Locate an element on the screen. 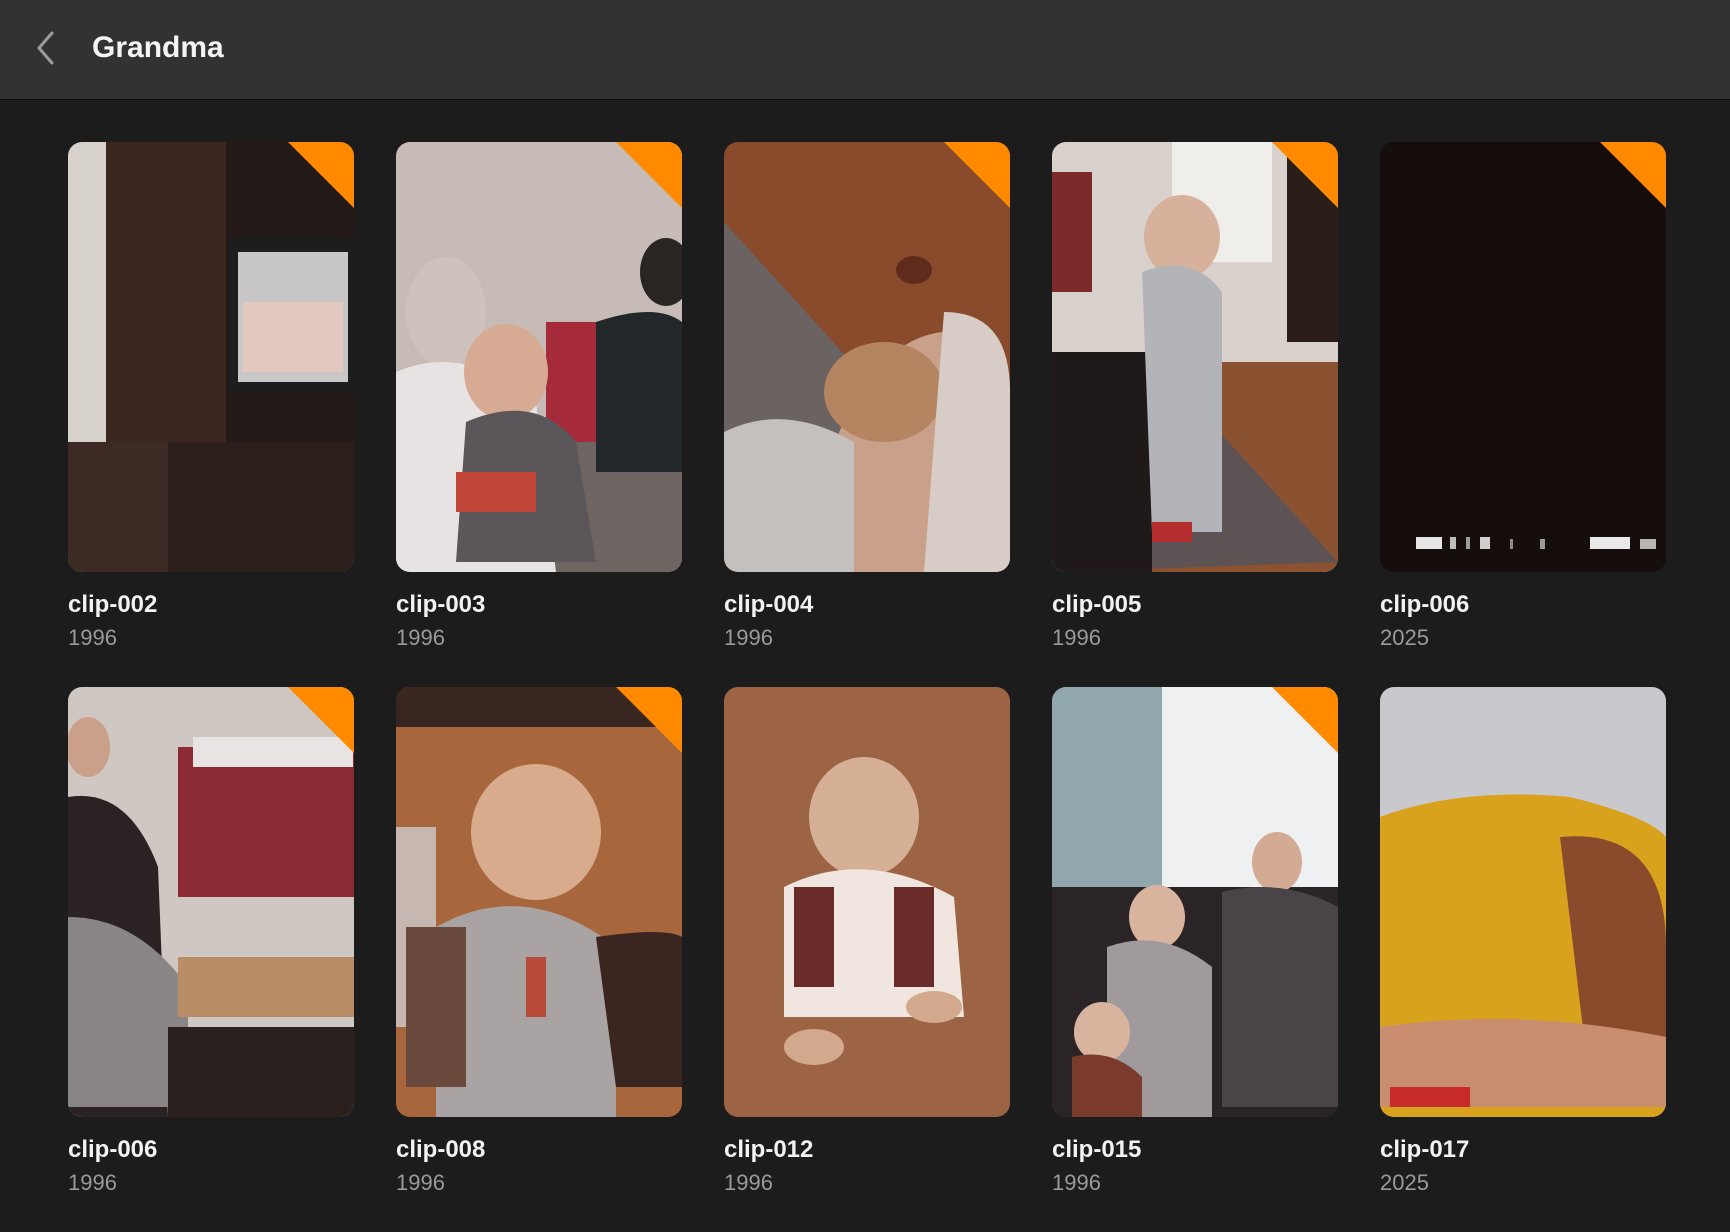 Image resolution: width=1730 pixels, height=1232 pixels. page-title: Grandma is located at coordinates (158, 47).